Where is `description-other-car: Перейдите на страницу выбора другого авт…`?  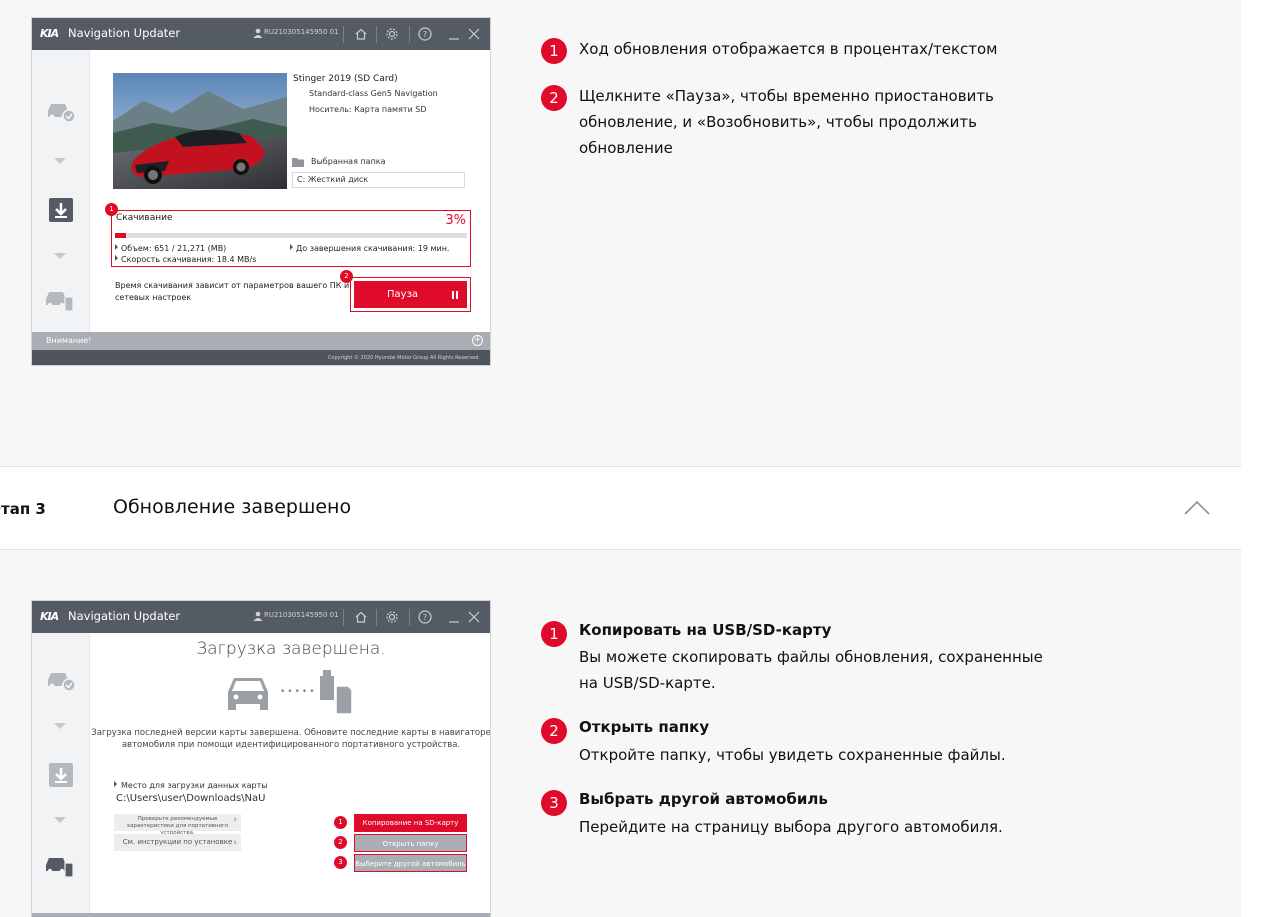 description-other-car: Перейдите на страницу выбора другого авт… is located at coordinates (791, 827).